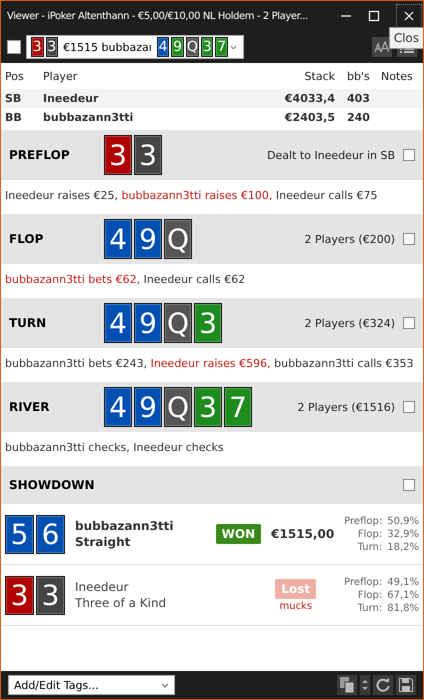 The height and width of the screenshot is (700, 424). I want to click on table-cell-text: bubbazann3tti, so click(88, 117).